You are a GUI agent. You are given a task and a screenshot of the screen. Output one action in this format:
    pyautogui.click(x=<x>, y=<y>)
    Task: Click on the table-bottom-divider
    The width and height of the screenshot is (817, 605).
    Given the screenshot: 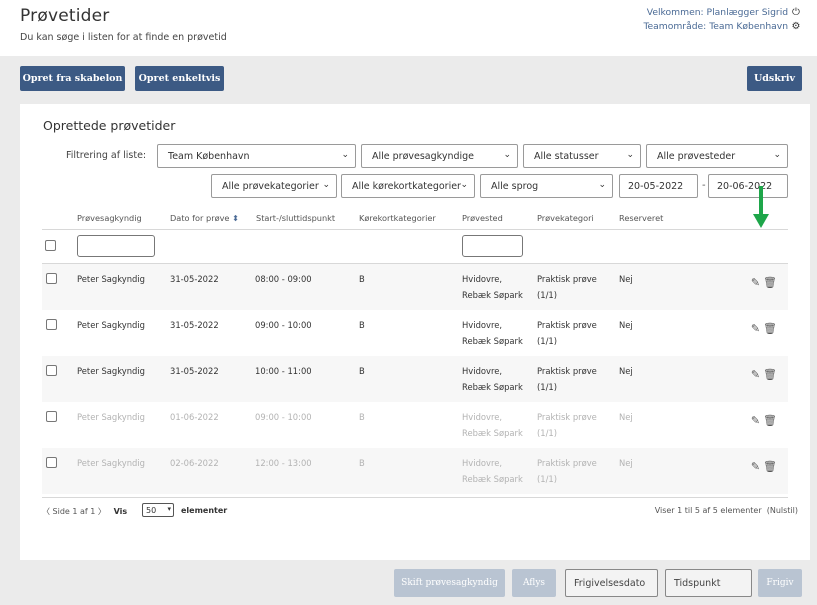 What is the action you would take?
    pyautogui.click(x=415, y=497)
    